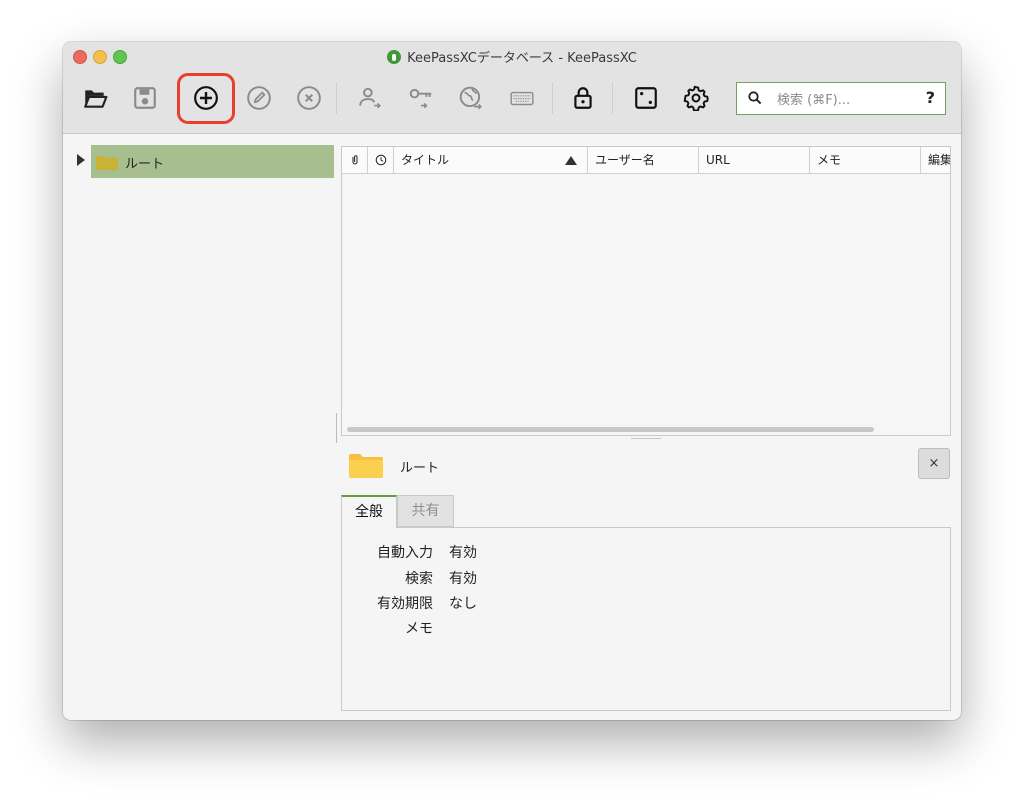 The width and height of the screenshot is (1024, 804). I want to click on column-title: タイトル, so click(491, 160).